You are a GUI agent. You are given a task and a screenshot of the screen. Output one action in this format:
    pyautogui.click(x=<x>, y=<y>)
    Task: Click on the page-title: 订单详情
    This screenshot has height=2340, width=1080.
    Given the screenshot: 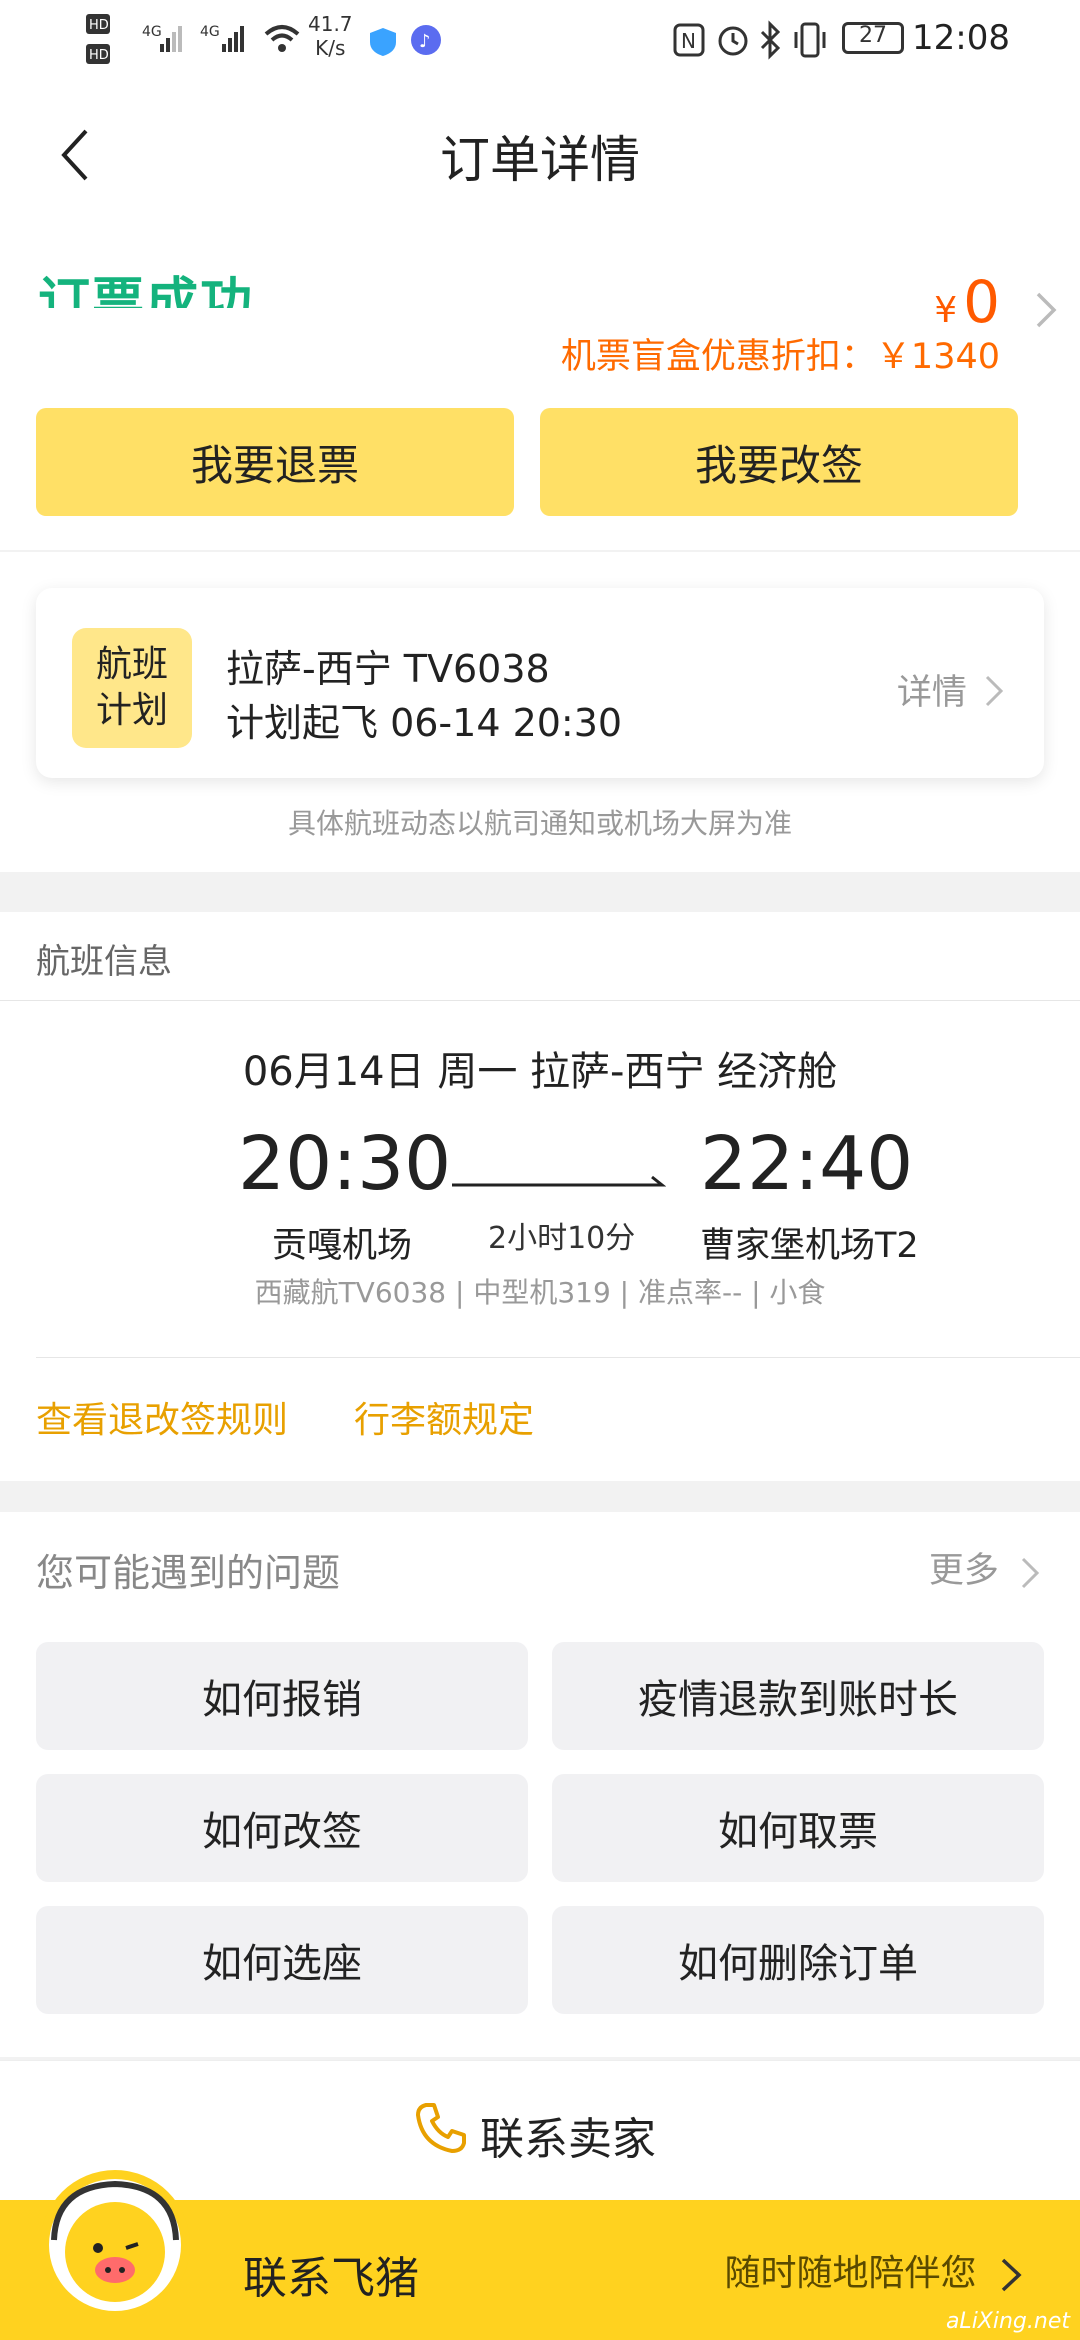 What is the action you would take?
    pyautogui.click(x=540, y=160)
    